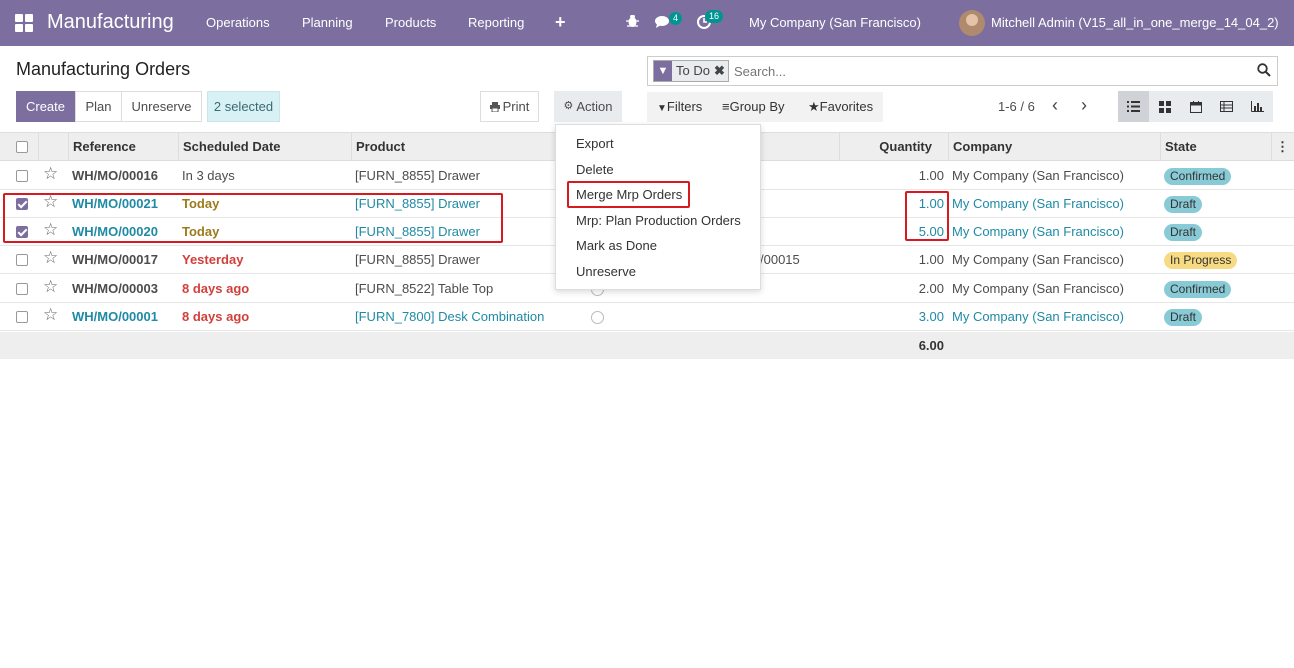  Describe the element at coordinates (714, 16) in the screenshot. I see `activity-count-badge: 16` at that location.